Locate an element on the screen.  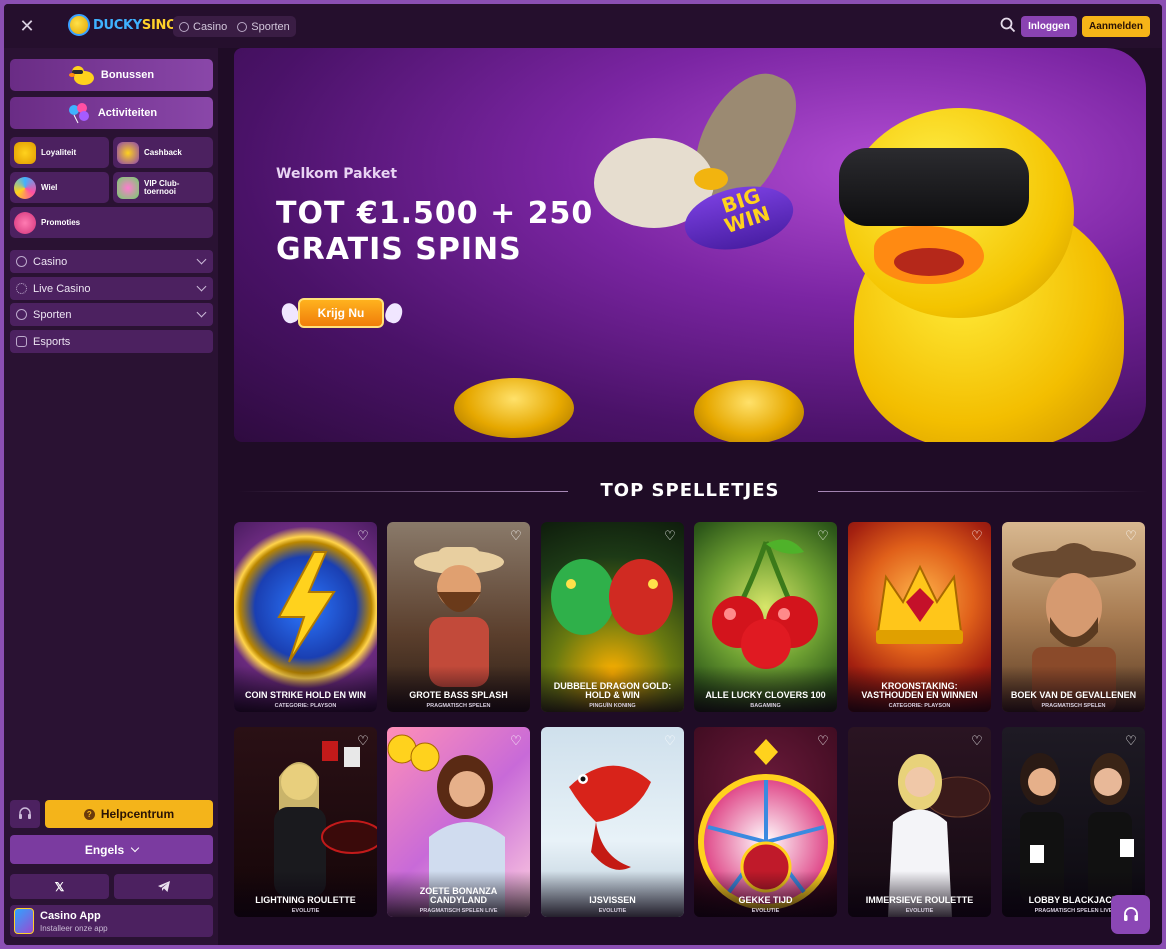
bonuses-button: Bonussen is located at coordinates (111, 75).